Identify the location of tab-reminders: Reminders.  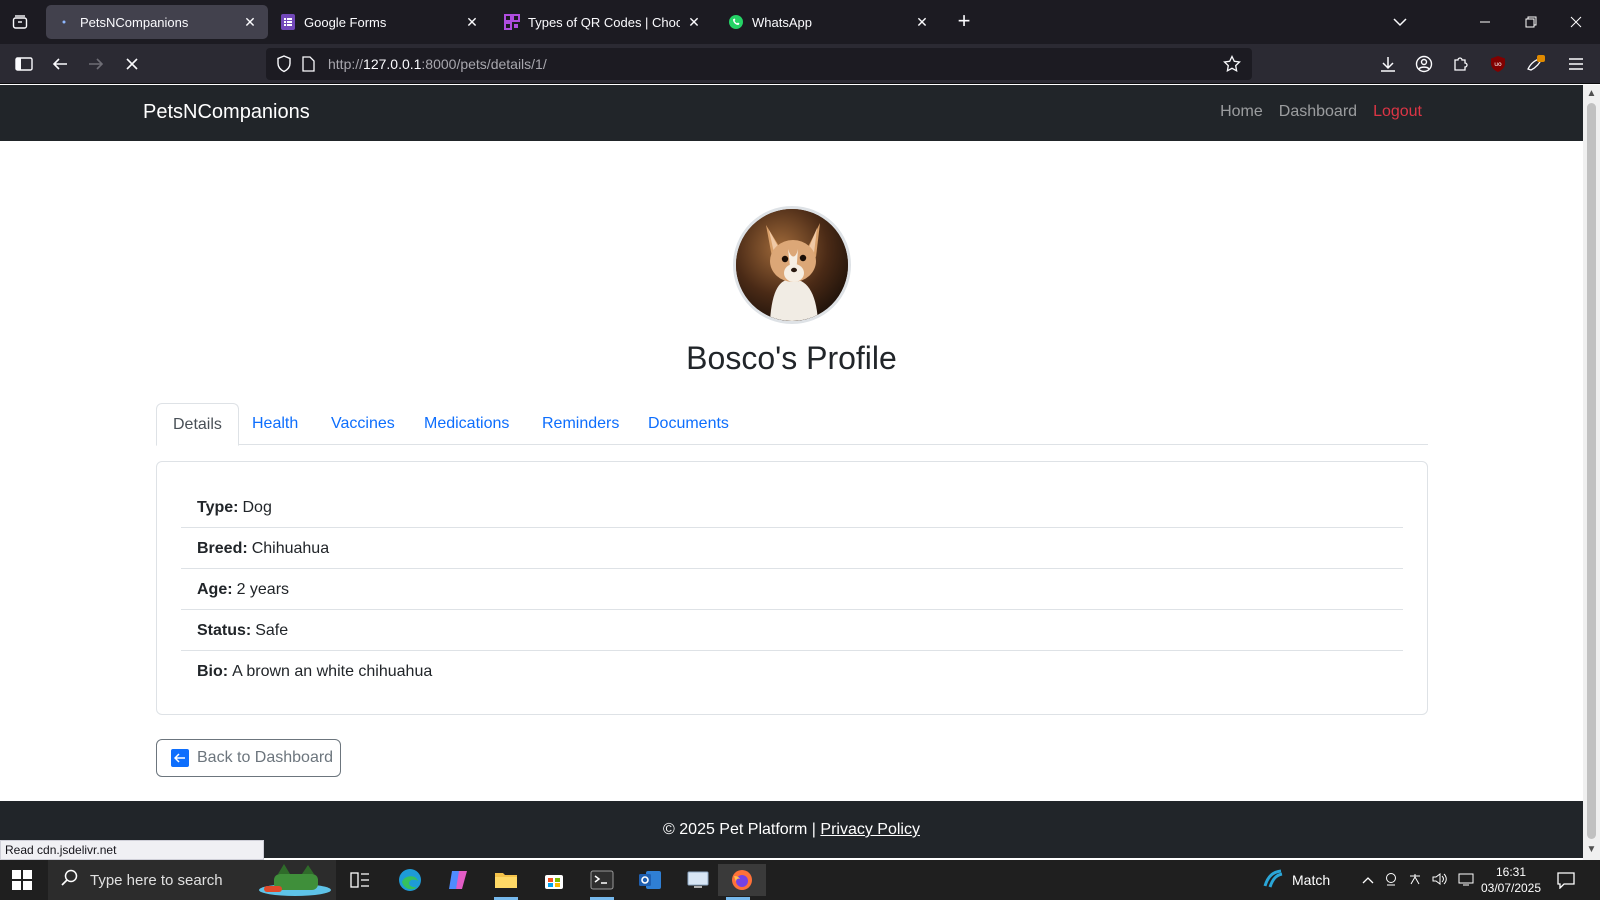
(580, 424).